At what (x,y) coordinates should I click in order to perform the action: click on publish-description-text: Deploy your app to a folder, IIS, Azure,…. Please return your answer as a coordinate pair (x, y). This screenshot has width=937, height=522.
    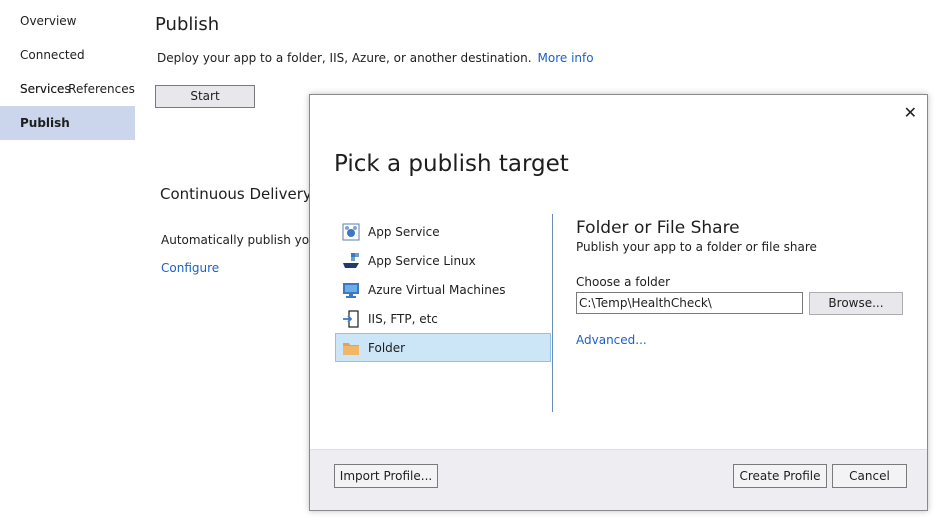
    Looking at the image, I should click on (344, 58).